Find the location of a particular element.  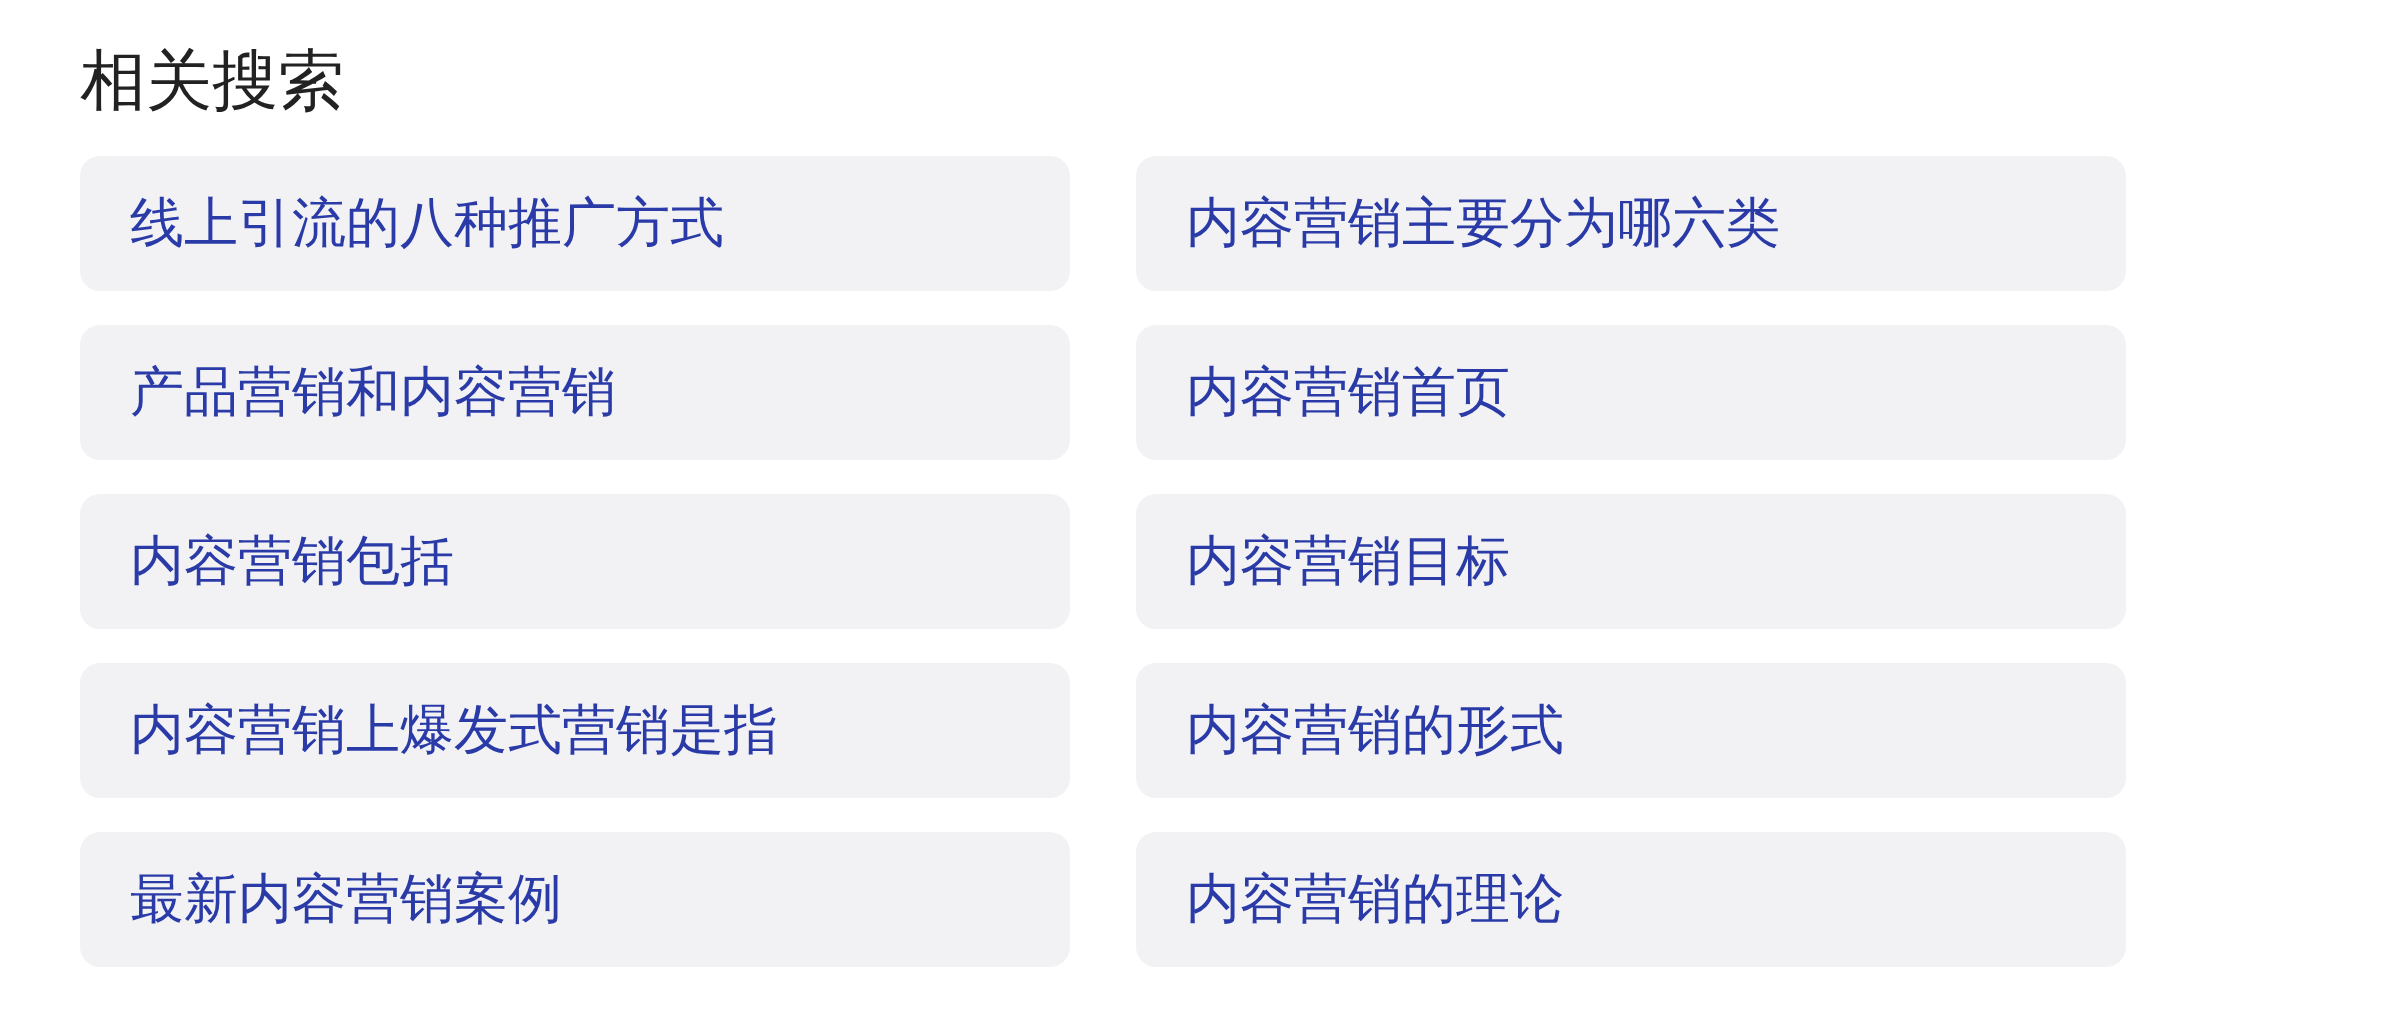

related-search-link: 内容营销目标 is located at coordinates (1631, 561).